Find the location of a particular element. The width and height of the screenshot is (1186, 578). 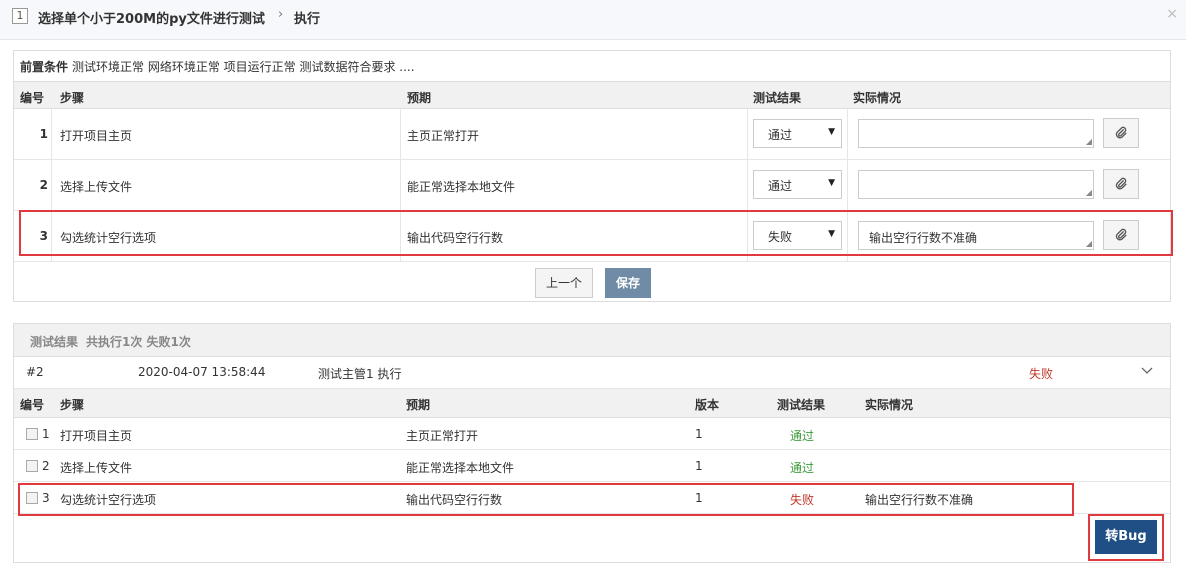

close-icon: × is located at coordinates (1172, 14).